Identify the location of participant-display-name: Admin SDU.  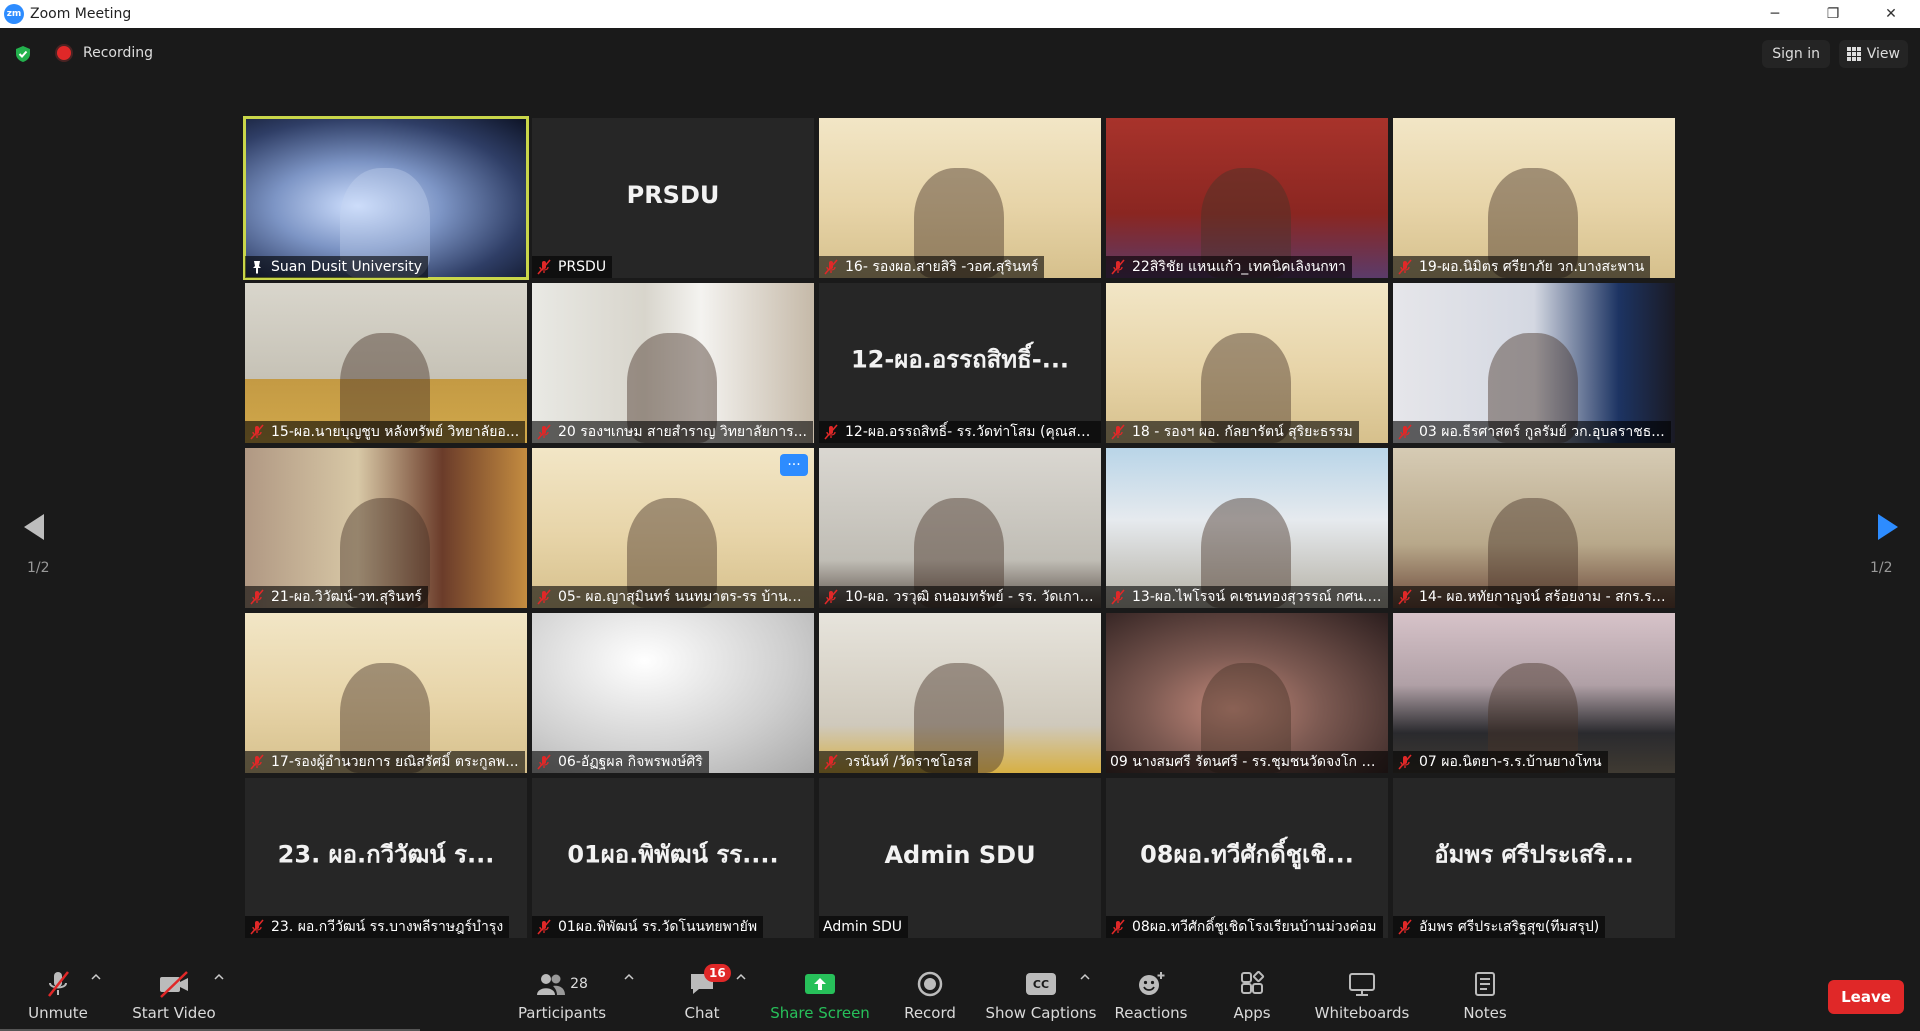
(960, 855).